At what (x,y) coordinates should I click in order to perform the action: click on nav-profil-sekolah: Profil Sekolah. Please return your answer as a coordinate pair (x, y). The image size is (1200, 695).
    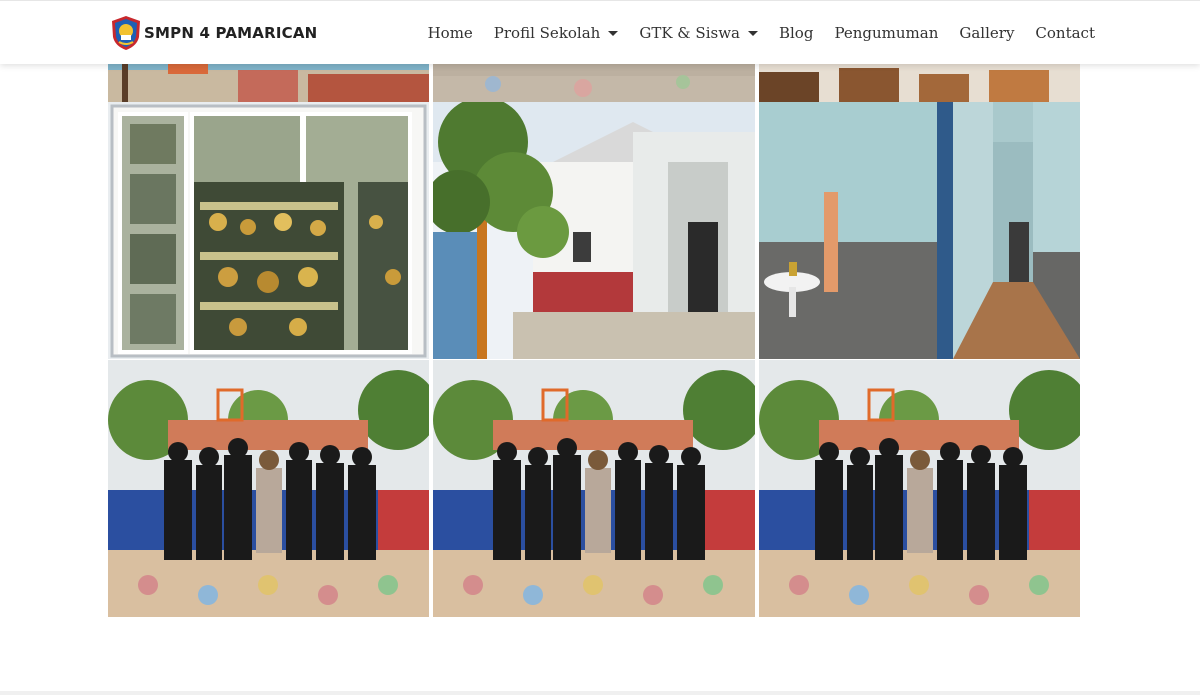
    Looking at the image, I should click on (556, 33).